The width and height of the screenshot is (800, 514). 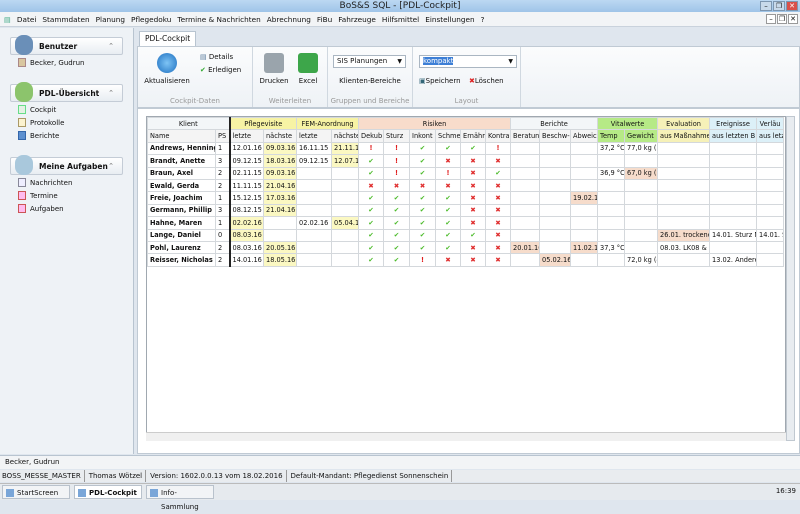 I want to click on klienten-bereiche-button: Klienten-Bereiche, so click(x=370, y=81).